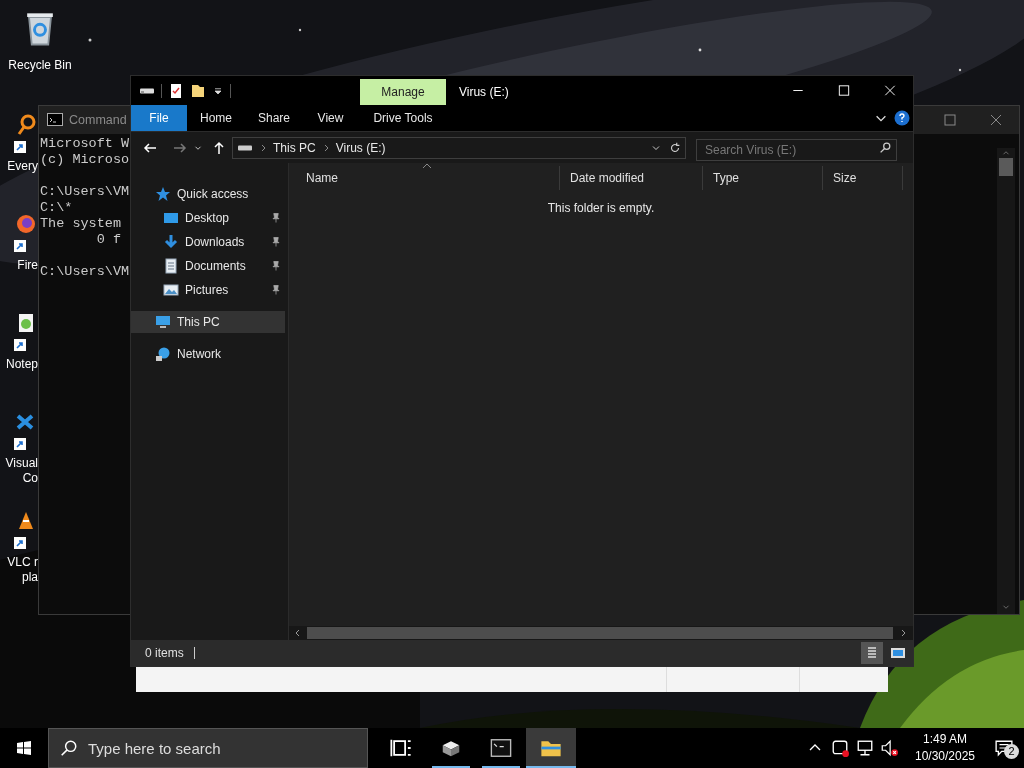 This screenshot has width=1024, height=768. I want to click on pictures-icon, so click(171, 290).